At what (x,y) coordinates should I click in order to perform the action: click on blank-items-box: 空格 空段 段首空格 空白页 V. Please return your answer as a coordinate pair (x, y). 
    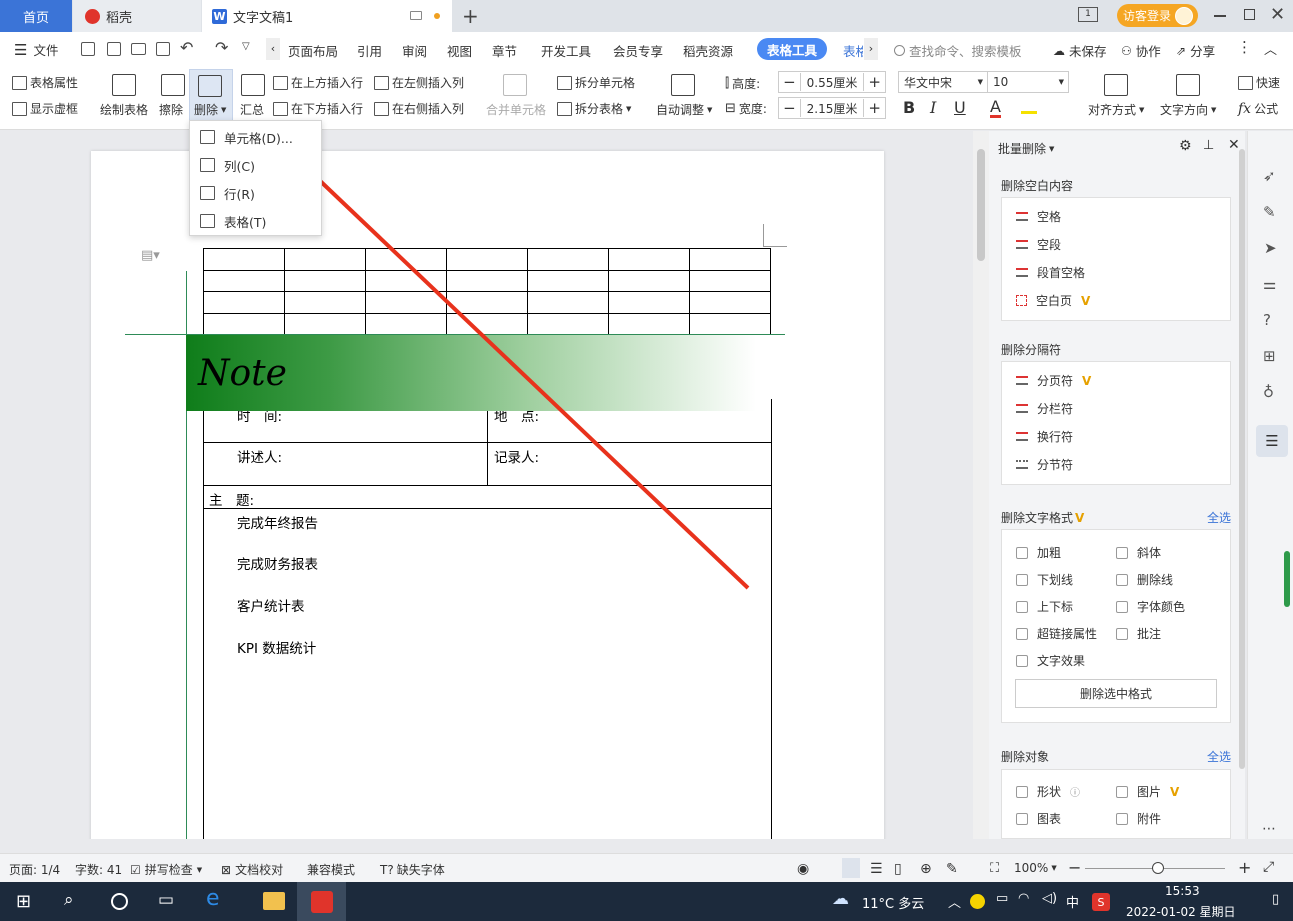
    Looking at the image, I should click on (1116, 259).